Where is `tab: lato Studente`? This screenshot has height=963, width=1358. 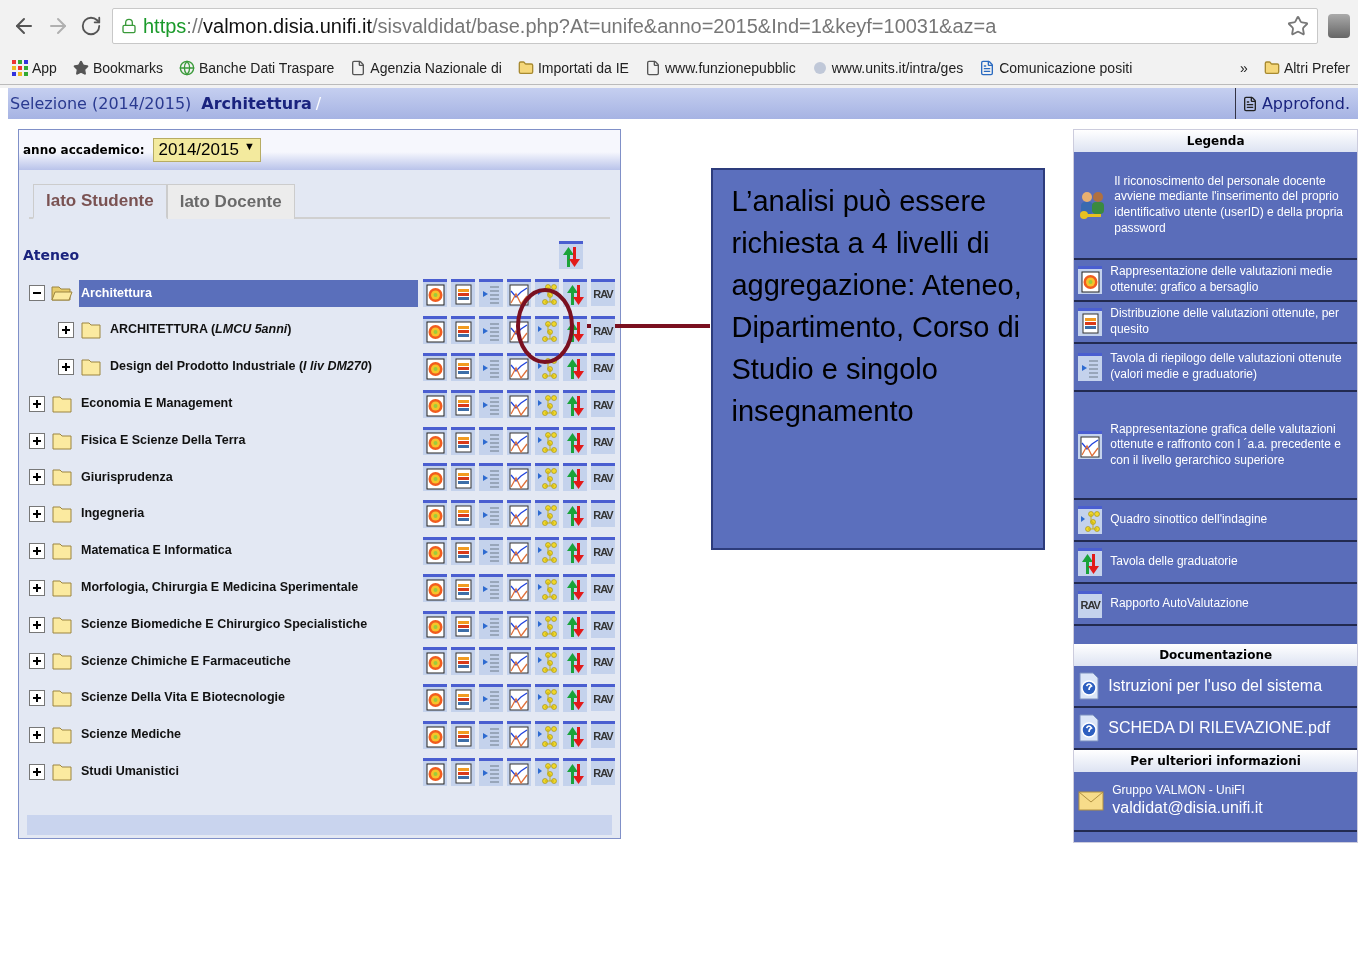 tab: lato Studente is located at coordinates (100, 201).